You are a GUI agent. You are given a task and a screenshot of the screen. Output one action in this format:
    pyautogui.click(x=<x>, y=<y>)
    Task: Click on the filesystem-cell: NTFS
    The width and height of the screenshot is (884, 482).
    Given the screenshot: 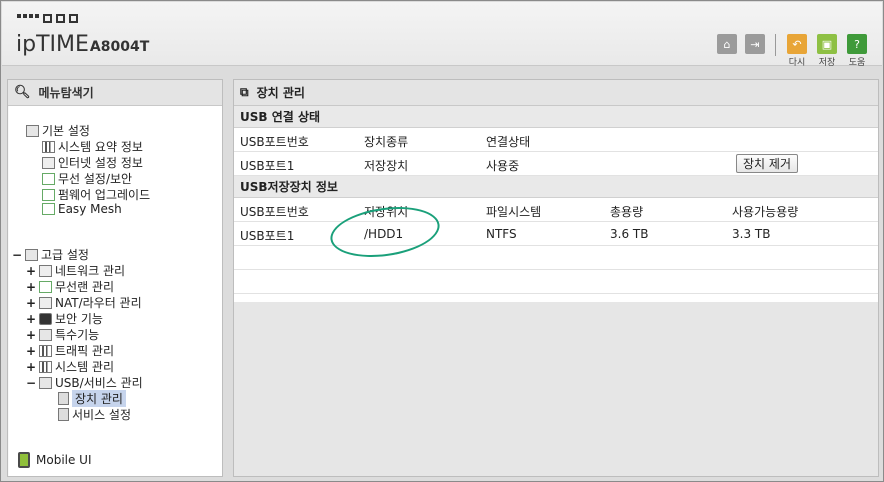 What is the action you would take?
    pyautogui.click(x=501, y=234)
    